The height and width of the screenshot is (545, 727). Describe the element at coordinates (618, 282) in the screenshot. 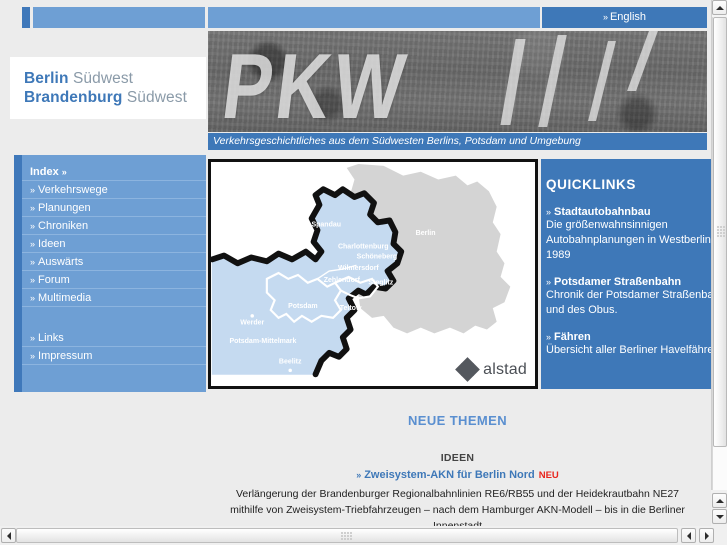

I see `quicklink-title-label: Potsdamer Straßenbahn` at that location.